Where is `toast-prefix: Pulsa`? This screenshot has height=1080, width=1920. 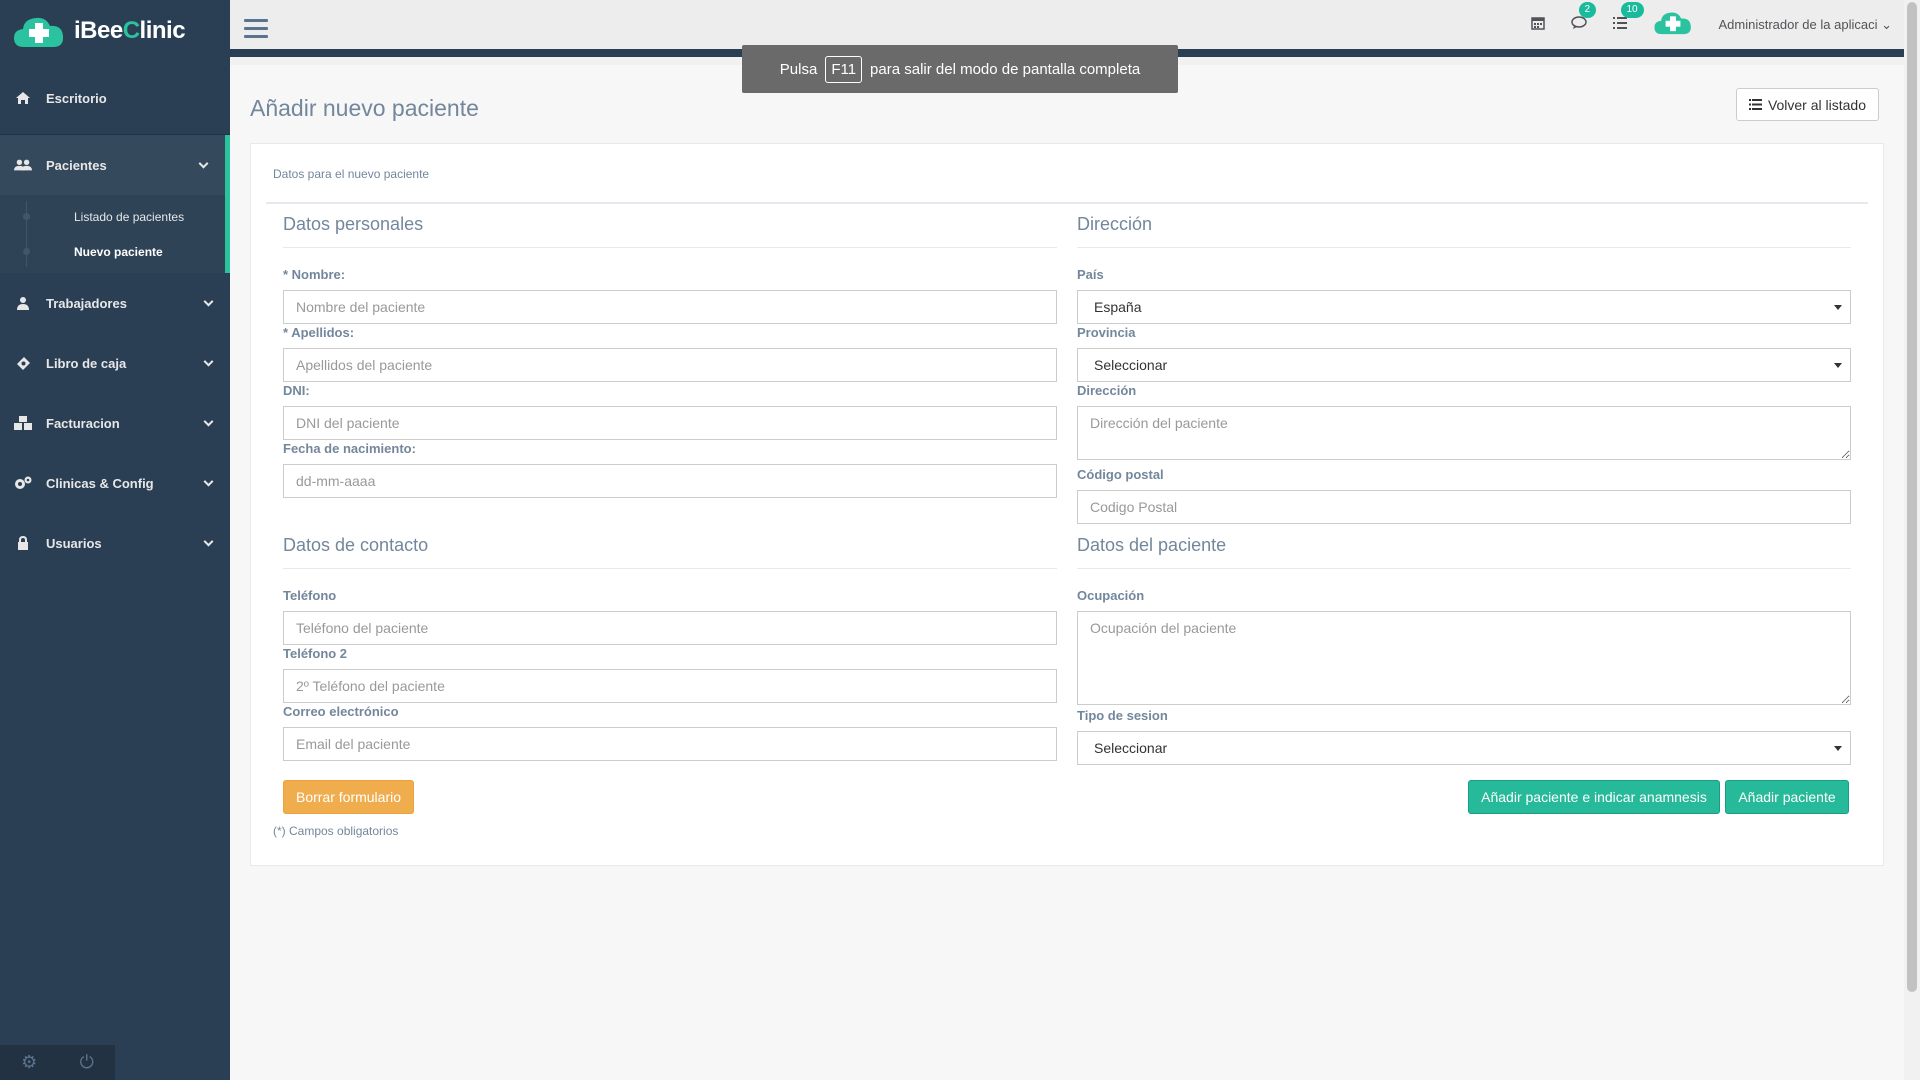
toast-prefix: Pulsa is located at coordinates (798, 69).